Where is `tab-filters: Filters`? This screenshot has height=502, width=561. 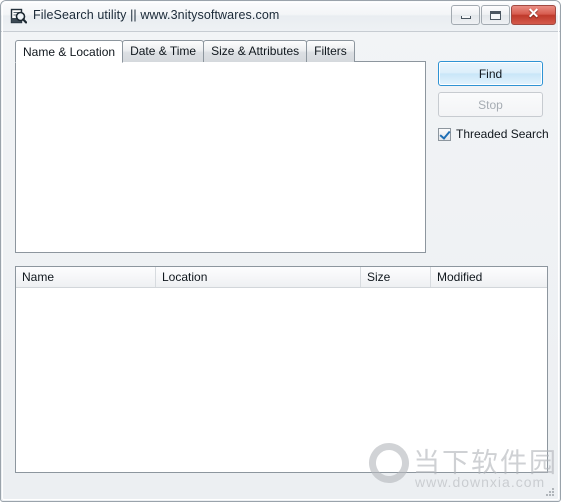 tab-filters: Filters is located at coordinates (330, 51).